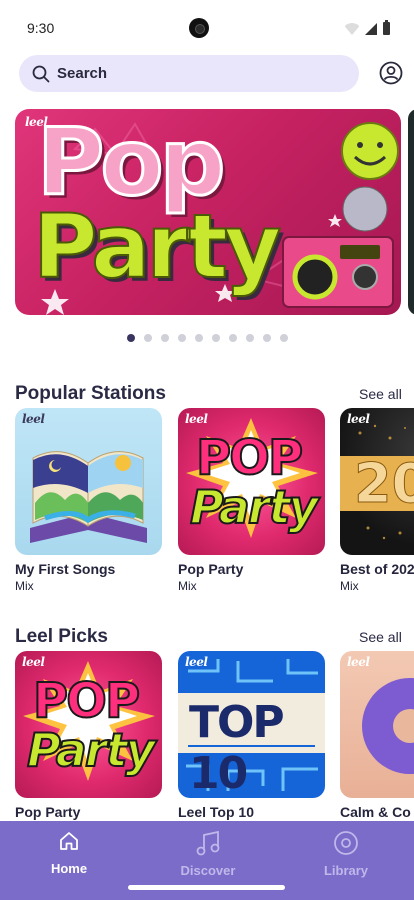 The image size is (414, 900). Describe the element at coordinates (69, 868) in the screenshot. I see `nav-home-label: Home` at that location.